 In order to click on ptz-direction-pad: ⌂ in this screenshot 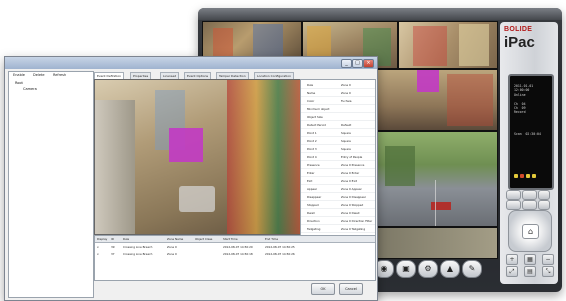, I will do `click(530, 231)`.